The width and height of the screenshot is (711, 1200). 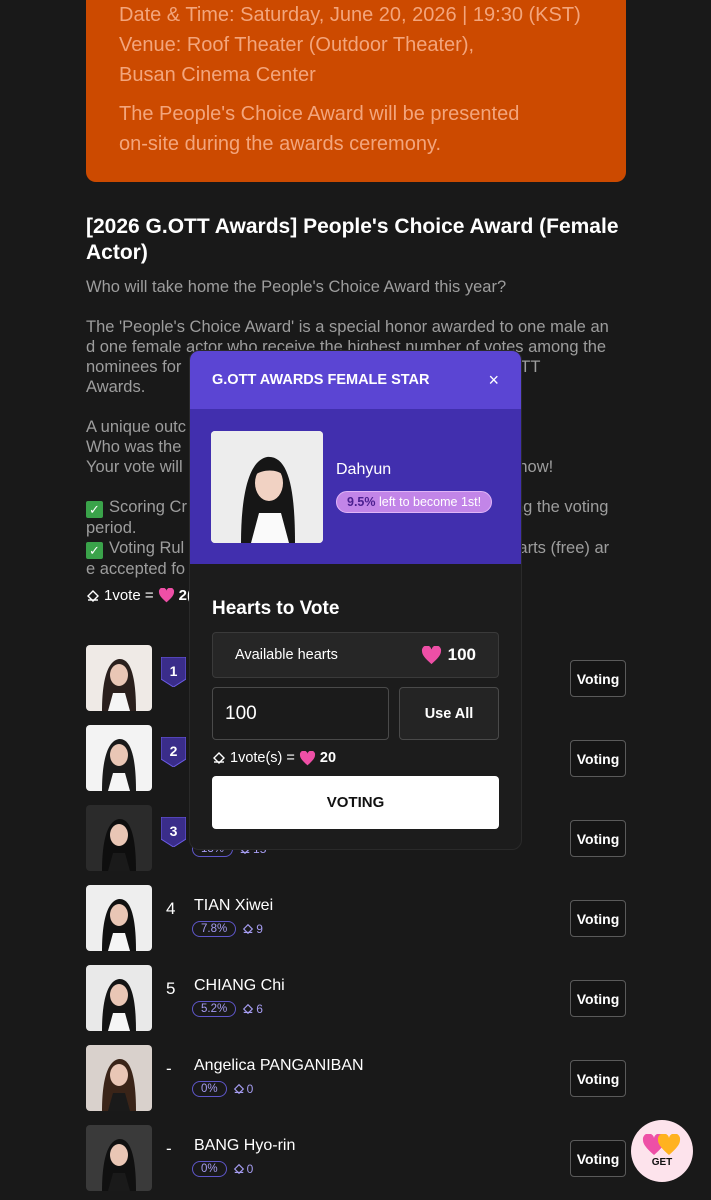 What do you see at coordinates (355, 486) in the screenshot?
I see `nominee-card: Dahyun 9.5% left to become 1st!` at bounding box center [355, 486].